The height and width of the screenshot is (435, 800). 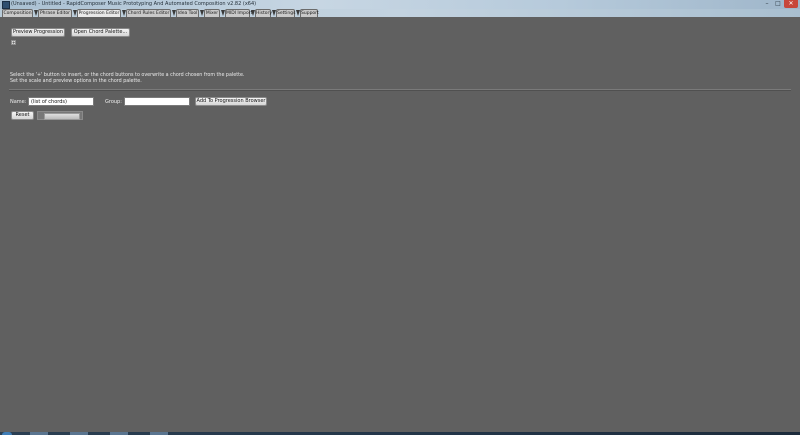 What do you see at coordinates (767, 4) in the screenshot?
I see `minimize-button: –` at bounding box center [767, 4].